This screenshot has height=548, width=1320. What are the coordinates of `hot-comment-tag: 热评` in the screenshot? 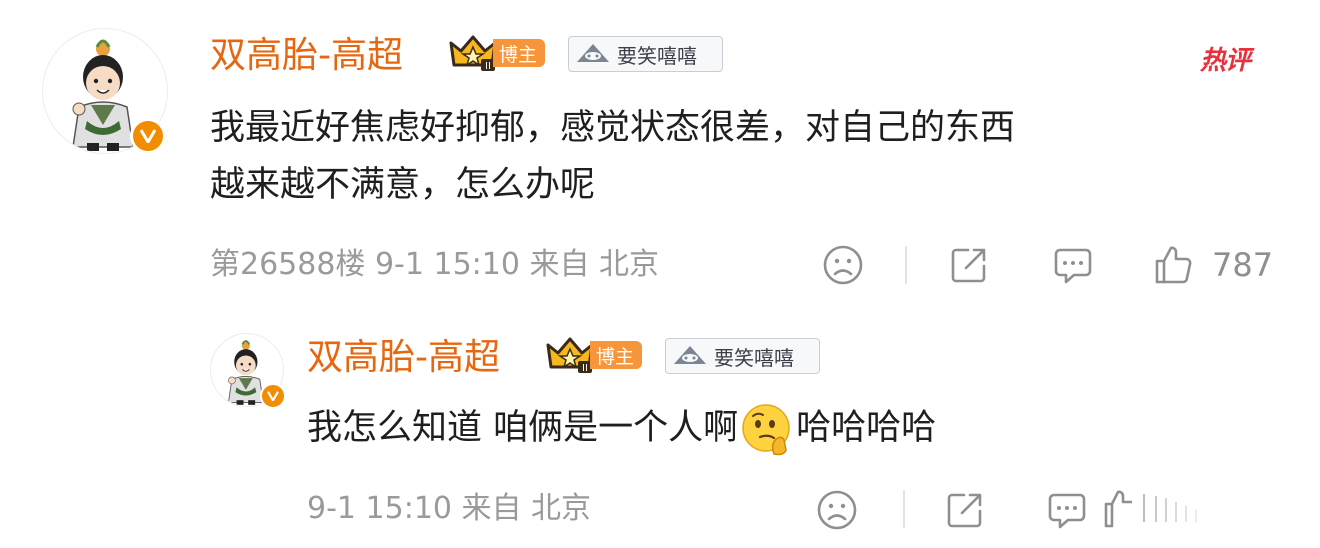 It's located at (1225, 61).